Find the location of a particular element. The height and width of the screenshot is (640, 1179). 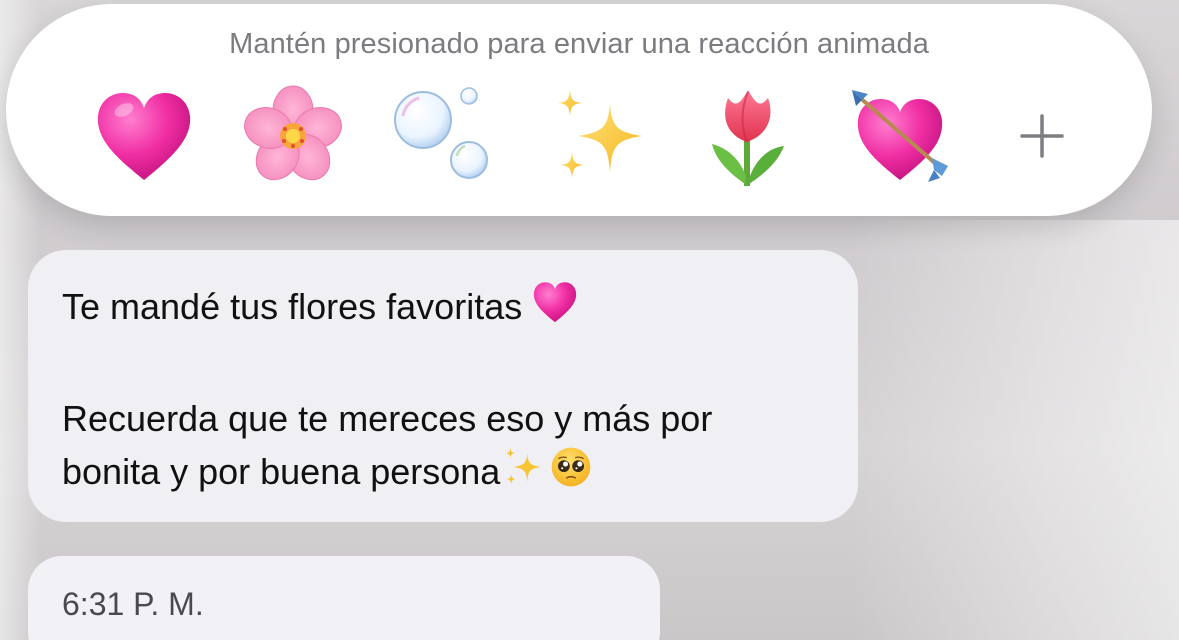

reaction-tulip-button is located at coordinates (748, 136).